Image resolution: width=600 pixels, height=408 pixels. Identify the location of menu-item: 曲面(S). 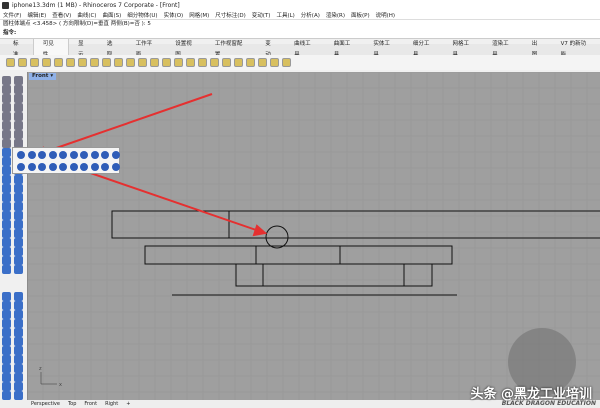
(111, 15).